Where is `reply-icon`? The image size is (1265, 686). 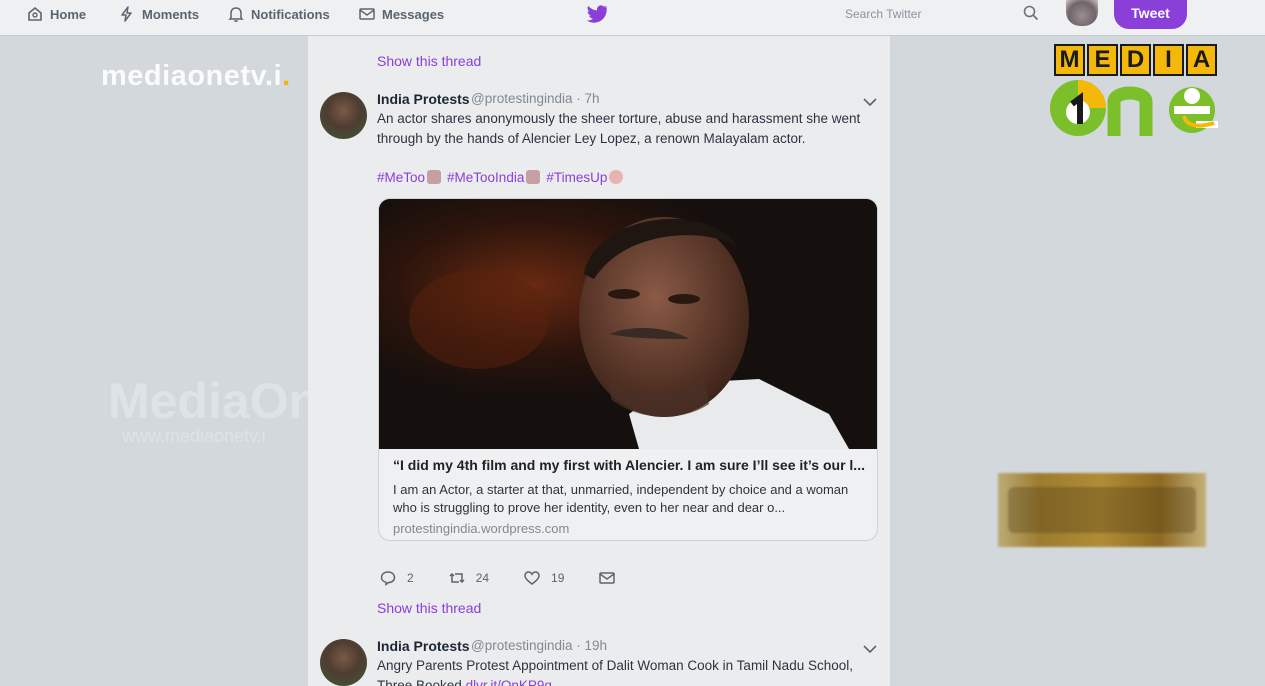
reply-icon is located at coordinates (388, 579).